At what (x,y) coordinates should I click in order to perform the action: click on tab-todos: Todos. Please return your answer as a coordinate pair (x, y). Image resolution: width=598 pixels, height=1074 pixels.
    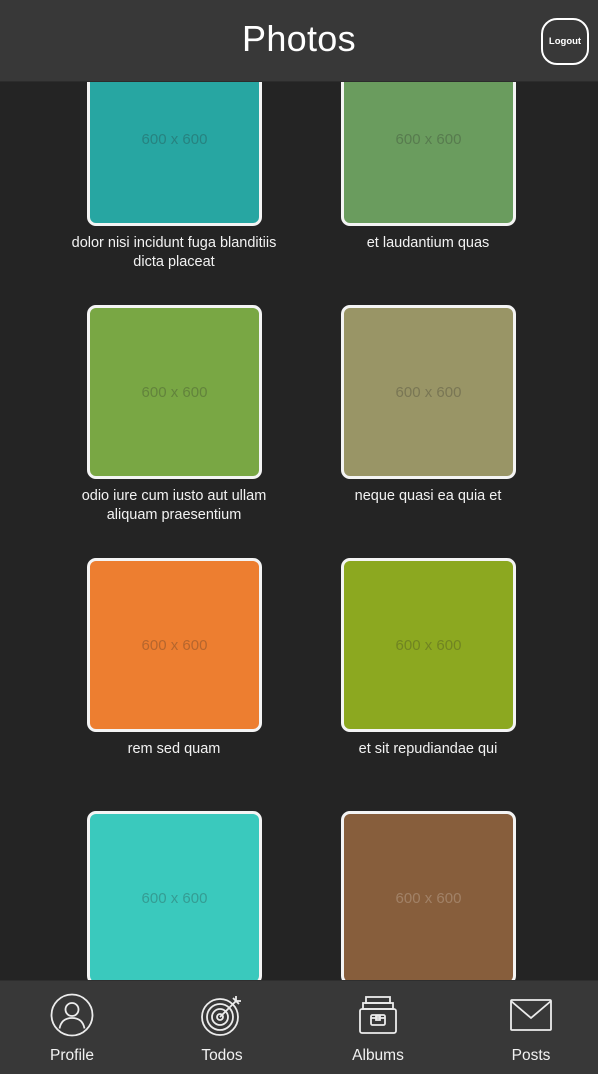
    Looking at the image, I should click on (222, 1027).